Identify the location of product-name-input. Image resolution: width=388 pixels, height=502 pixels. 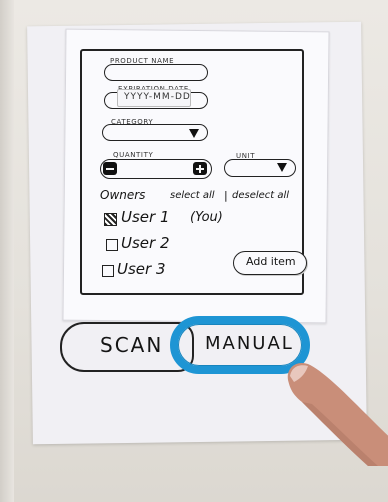
(156, 72).